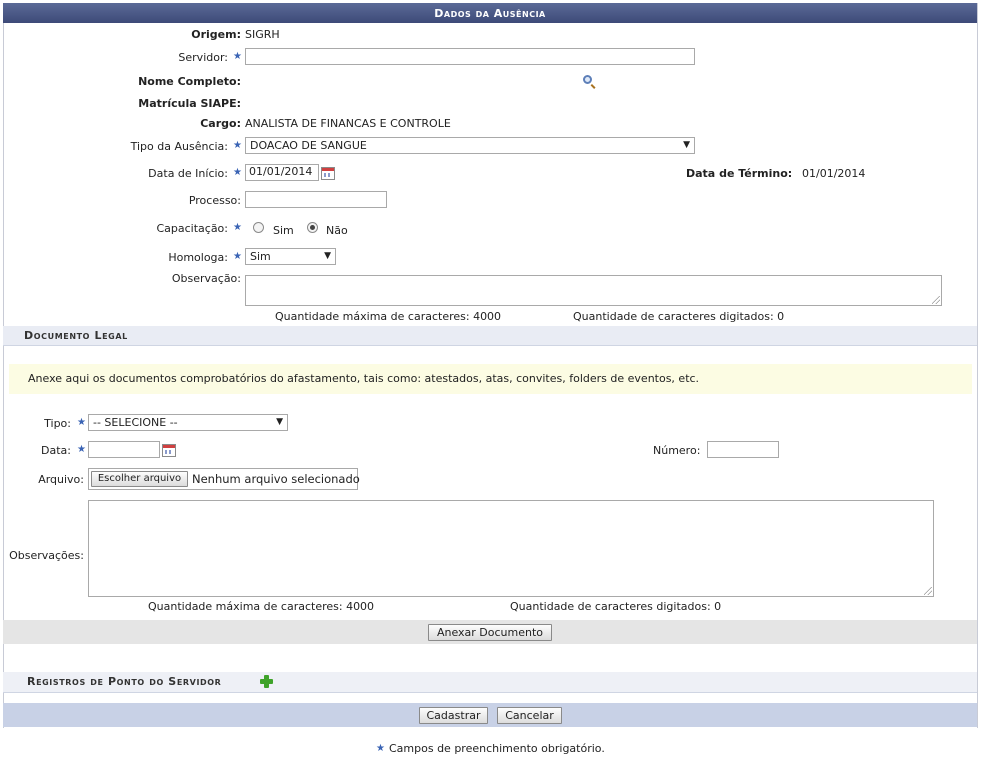 This screenshot has width=983, height=761. What do you see at coordinates (453, 715) in the screenshot?
I see `cadastrar-button: Cadastrar` at bounding box center [453, 715].